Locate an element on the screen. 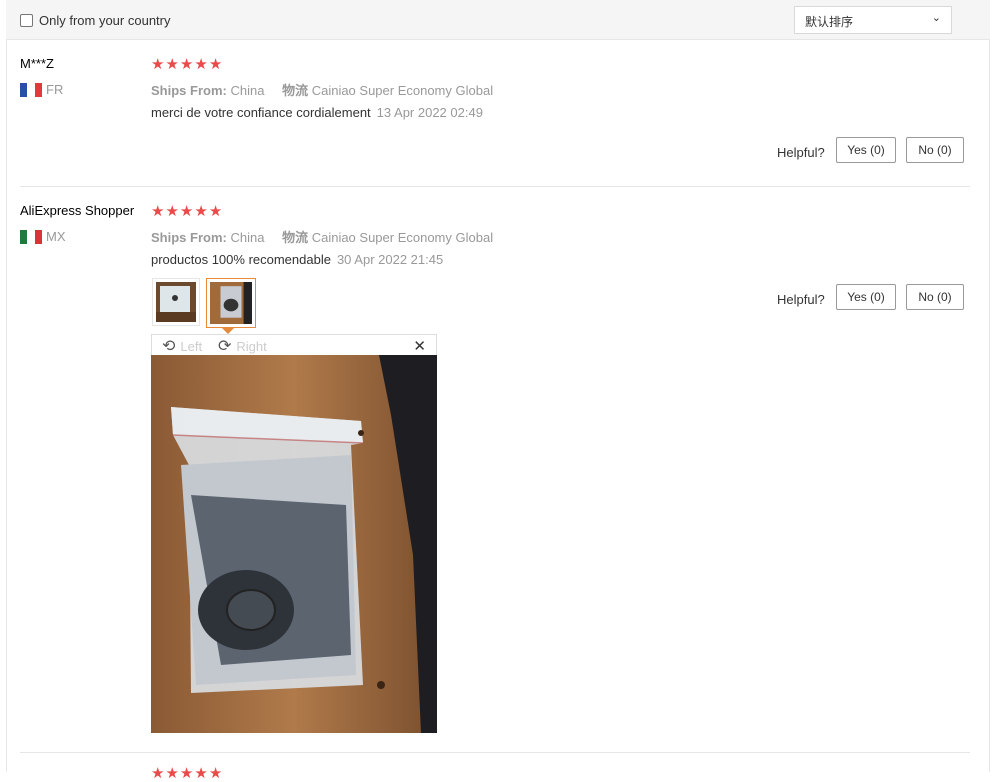 The height and width of the screenshot is (782, 999). rotate-right-button: ⟳ Right is located at coordinates (242, 346).